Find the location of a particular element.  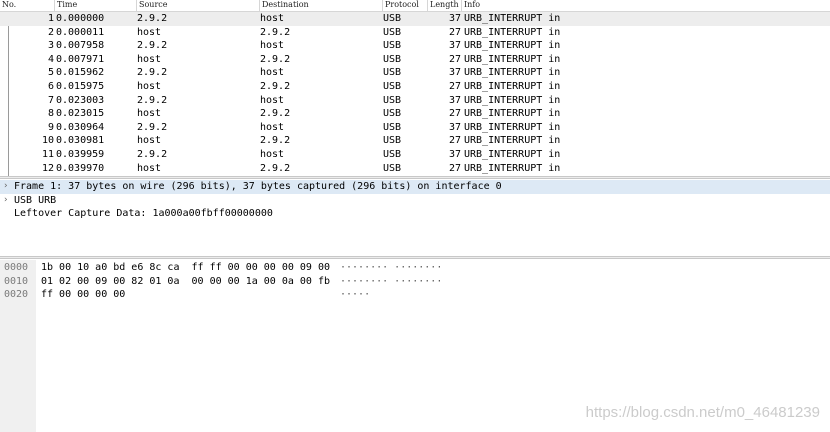

column-header-length: Length is located at coordinates (445, 5).